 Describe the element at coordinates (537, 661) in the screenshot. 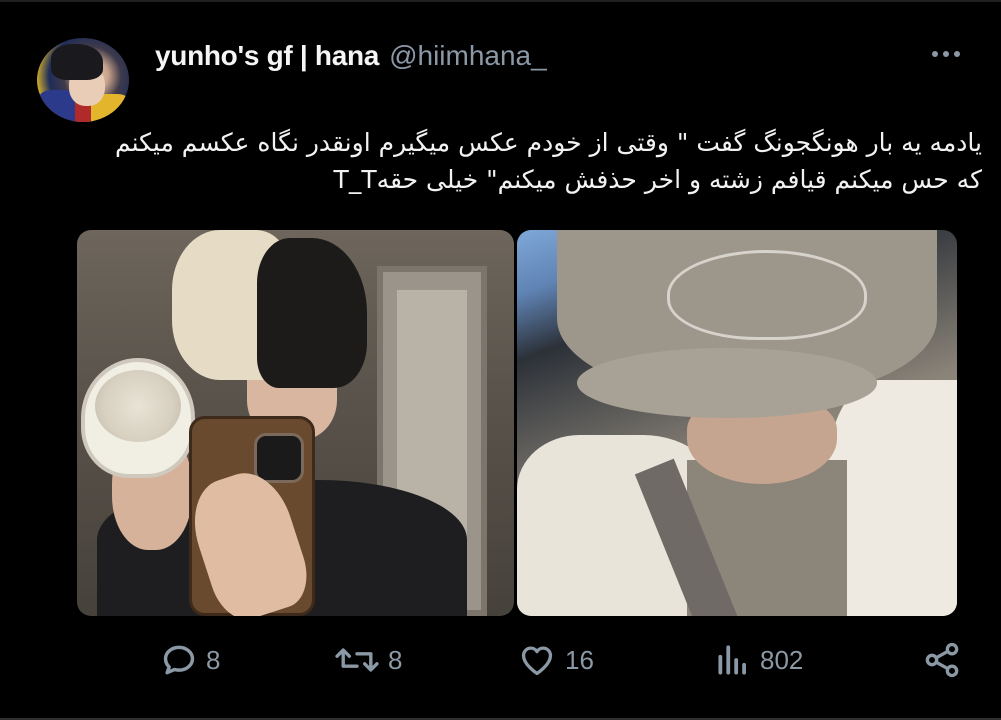

I see `heart-icon` at that location.